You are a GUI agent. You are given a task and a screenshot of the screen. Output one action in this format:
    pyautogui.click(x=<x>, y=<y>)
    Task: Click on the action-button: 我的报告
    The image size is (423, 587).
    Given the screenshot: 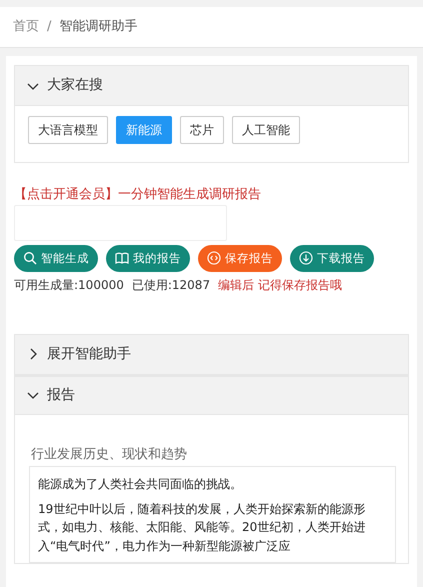 What is the action you would take?
    pyautogui.click(x=148, y=258)
    